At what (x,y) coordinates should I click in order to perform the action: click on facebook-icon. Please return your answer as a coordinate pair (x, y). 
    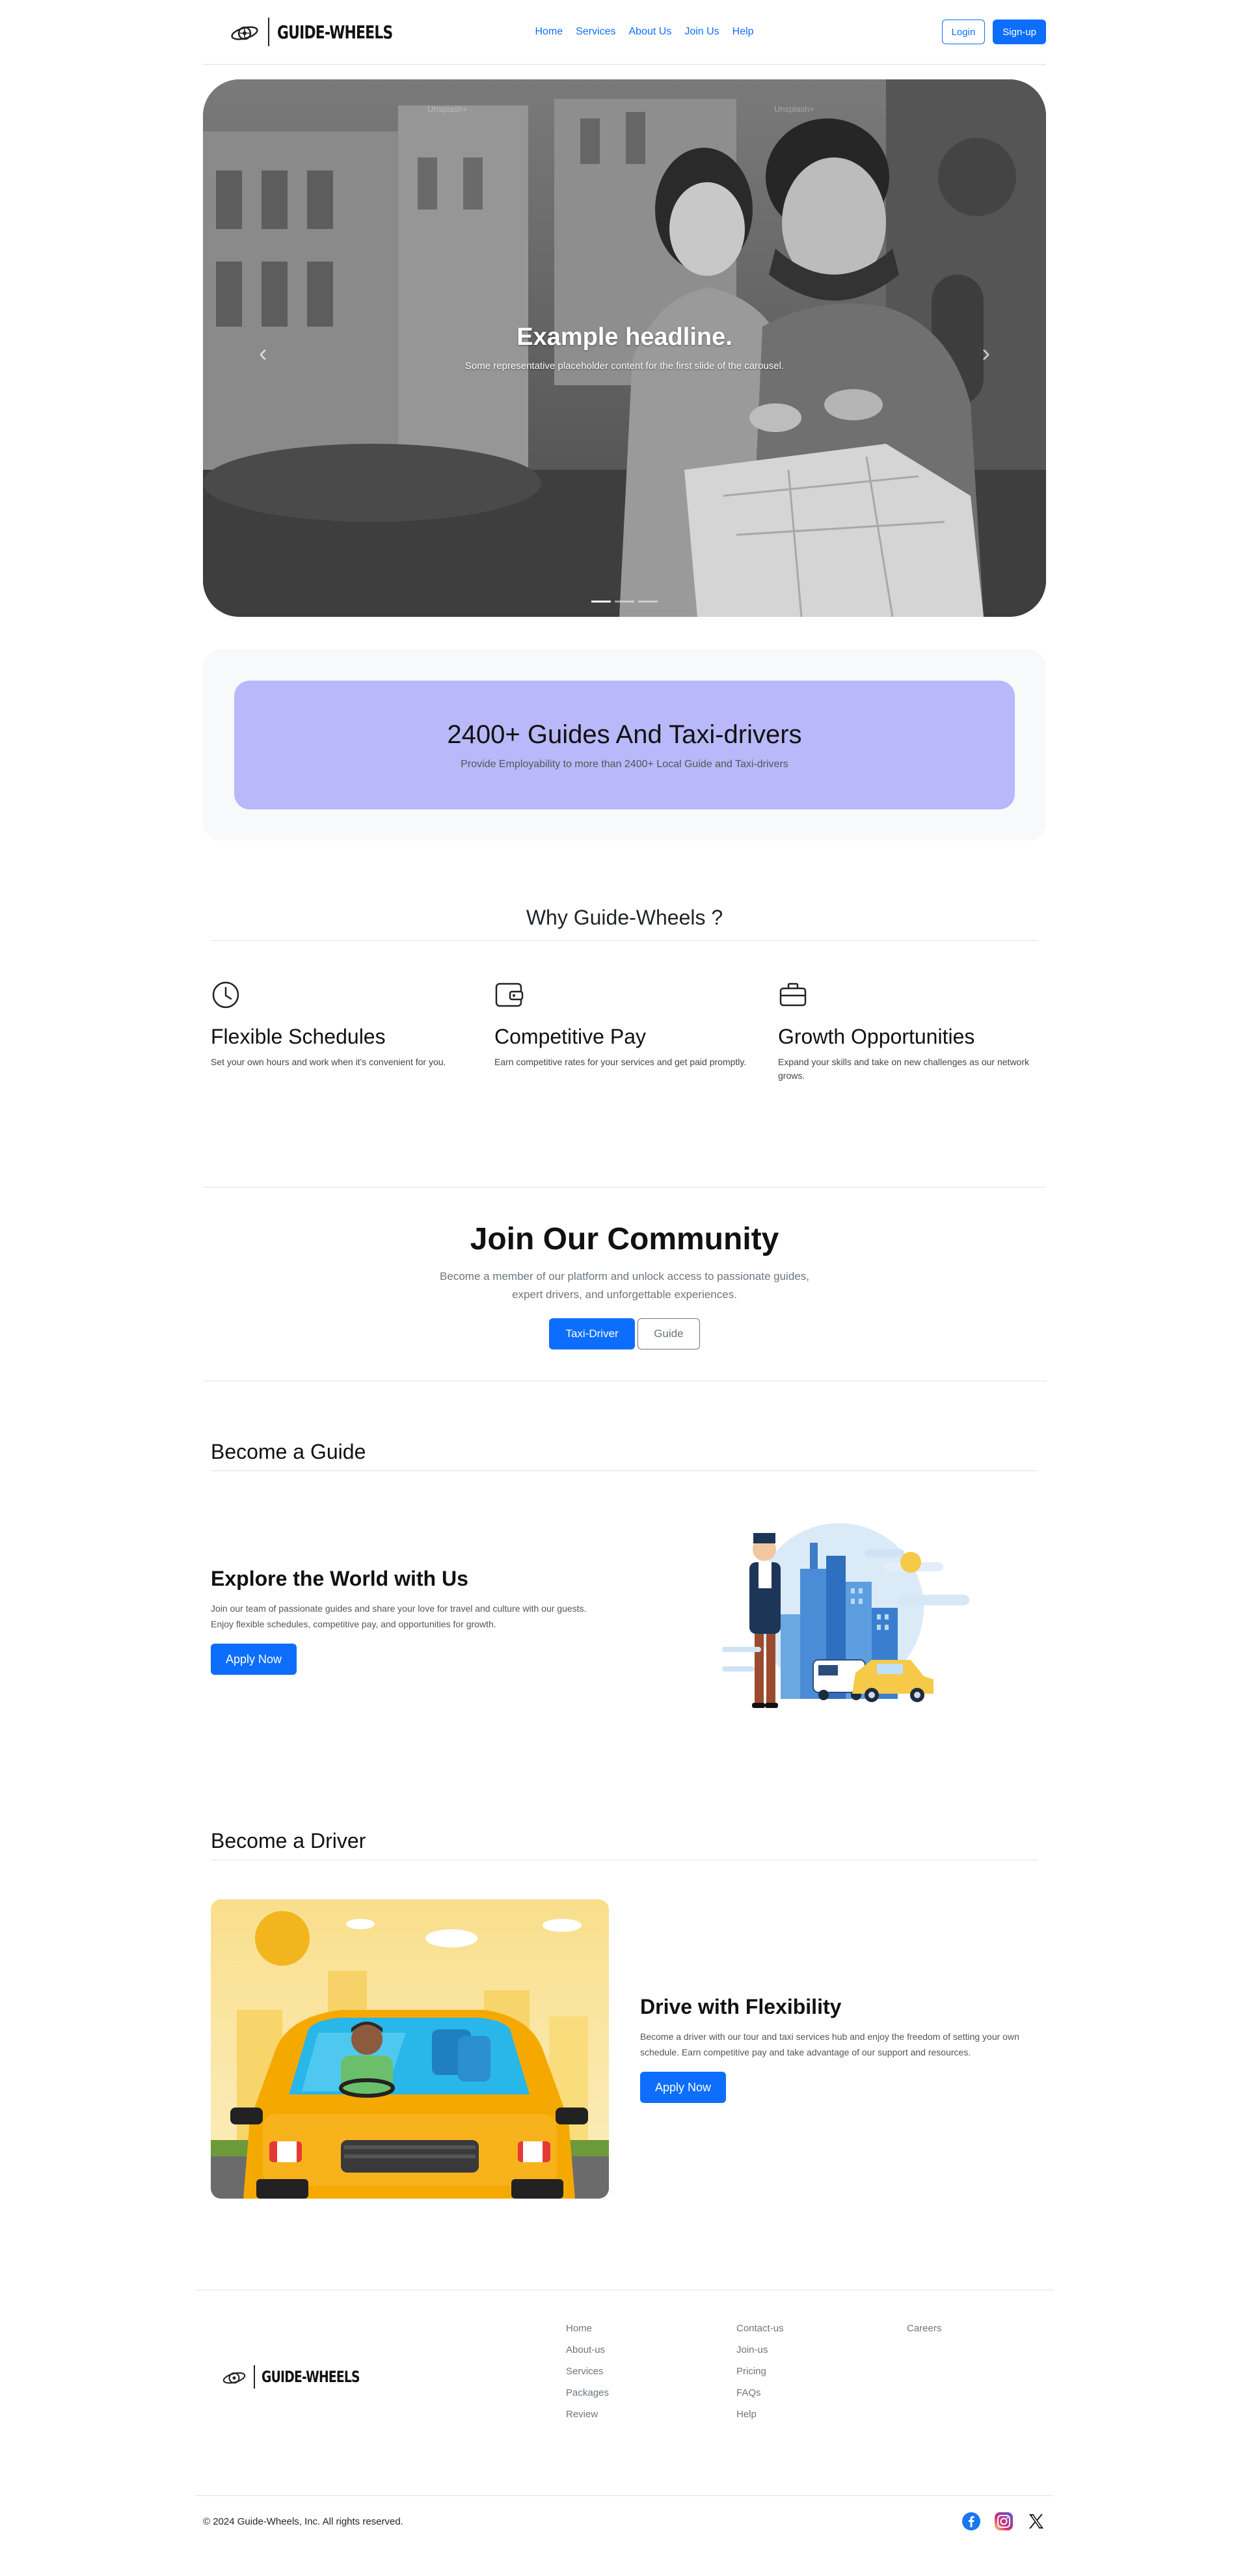
    Looking at the image, I should click on (971, 2521).